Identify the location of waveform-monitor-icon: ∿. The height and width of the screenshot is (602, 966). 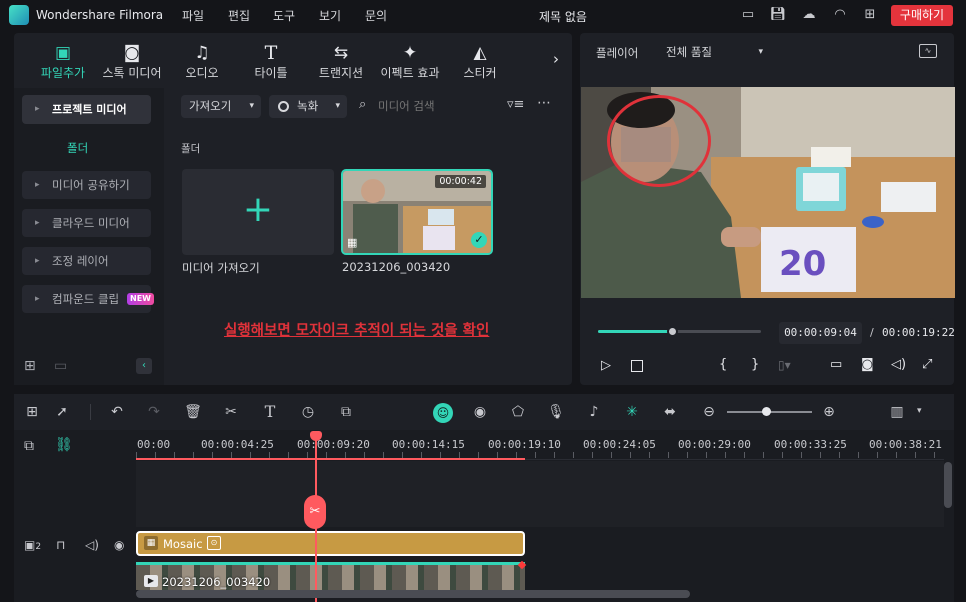
(928, 51).